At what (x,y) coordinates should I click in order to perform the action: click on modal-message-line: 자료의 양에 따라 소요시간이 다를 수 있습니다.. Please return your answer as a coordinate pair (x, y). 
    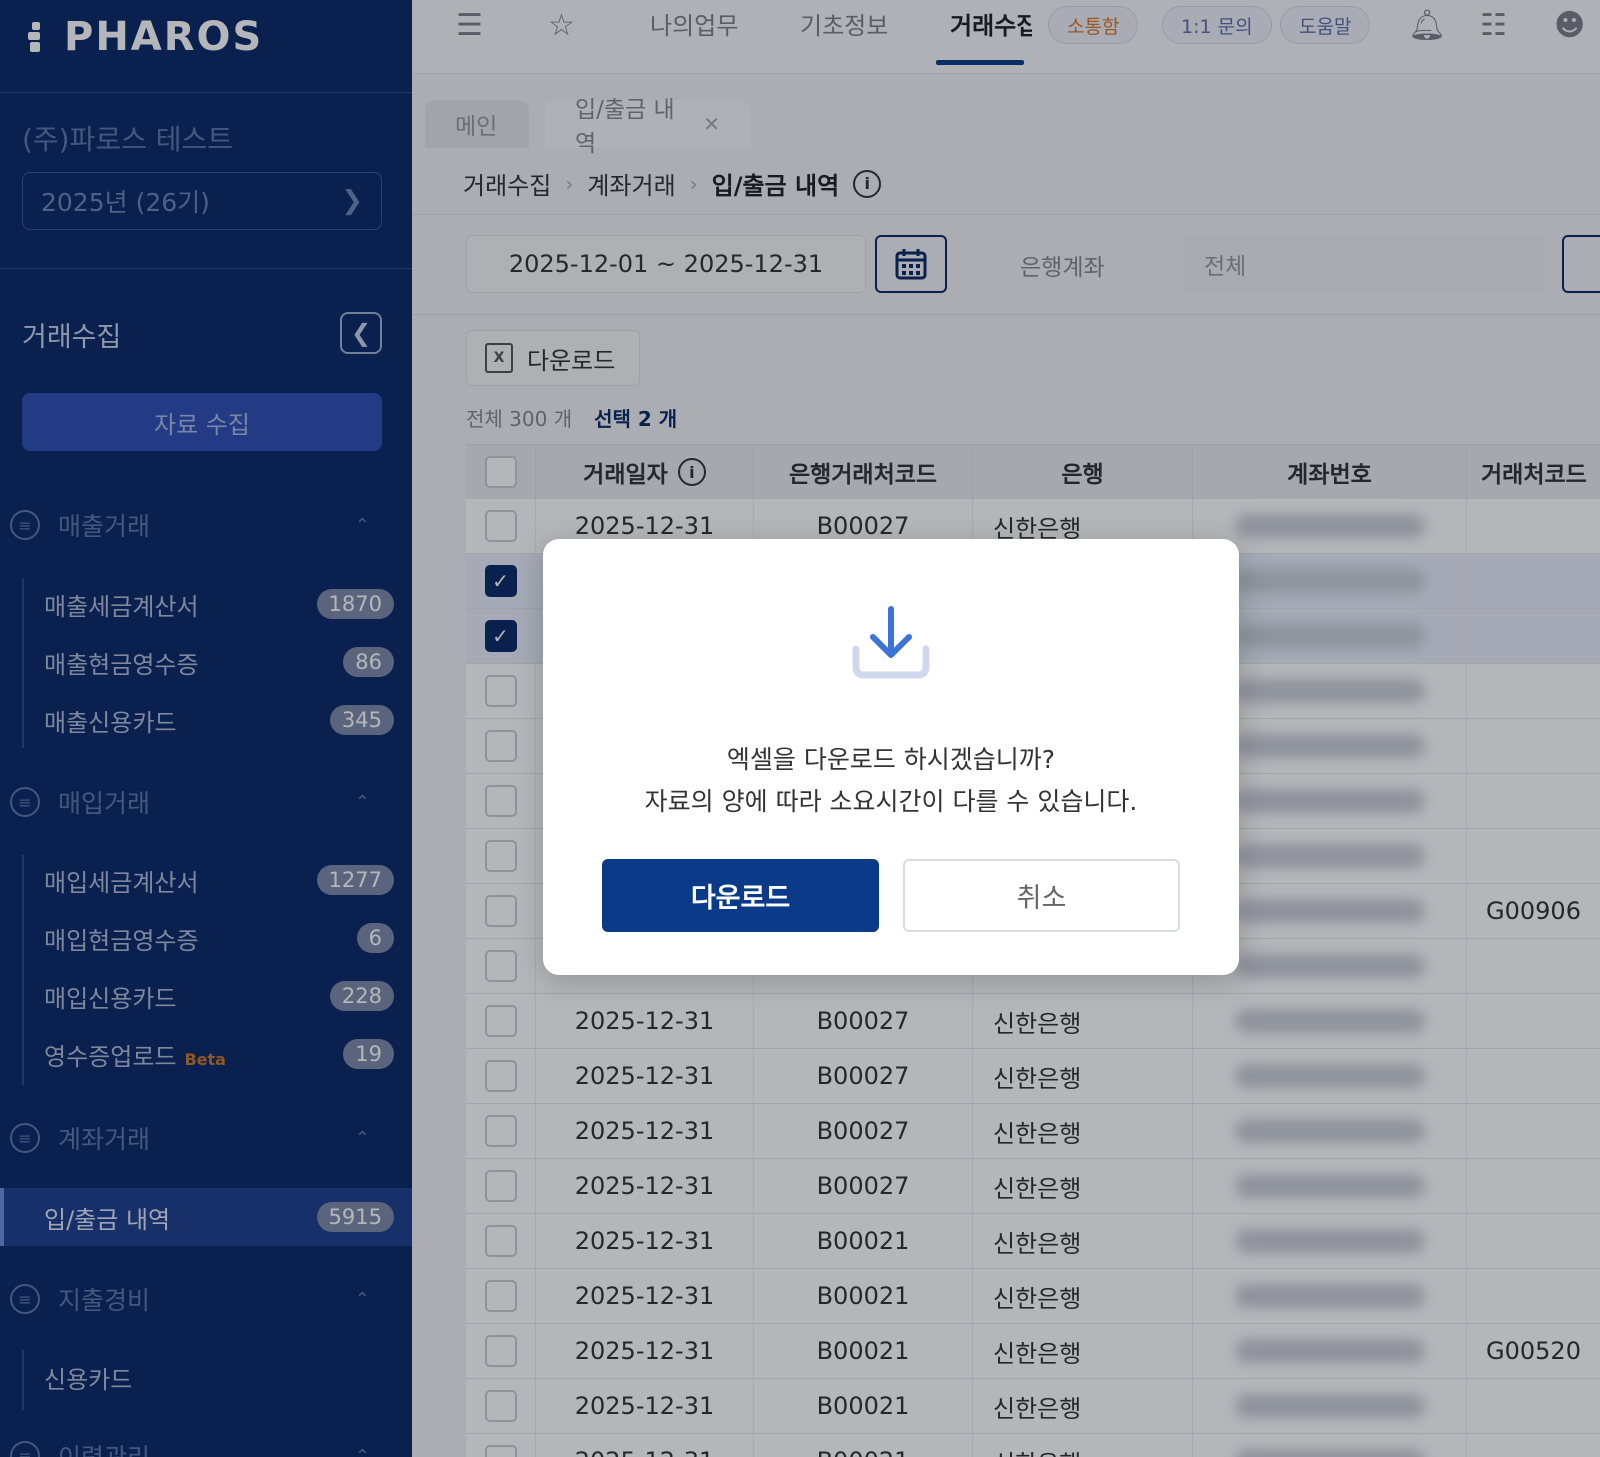
    Looking at the image, I should click on (891, 801).